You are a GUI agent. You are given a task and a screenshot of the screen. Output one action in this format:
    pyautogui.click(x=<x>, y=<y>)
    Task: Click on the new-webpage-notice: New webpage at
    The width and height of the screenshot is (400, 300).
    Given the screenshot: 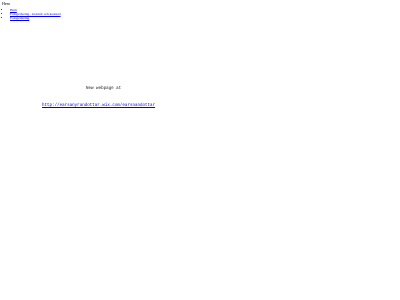 What is the action you would take?
    pyautogui.click(x=104, y=89)
    